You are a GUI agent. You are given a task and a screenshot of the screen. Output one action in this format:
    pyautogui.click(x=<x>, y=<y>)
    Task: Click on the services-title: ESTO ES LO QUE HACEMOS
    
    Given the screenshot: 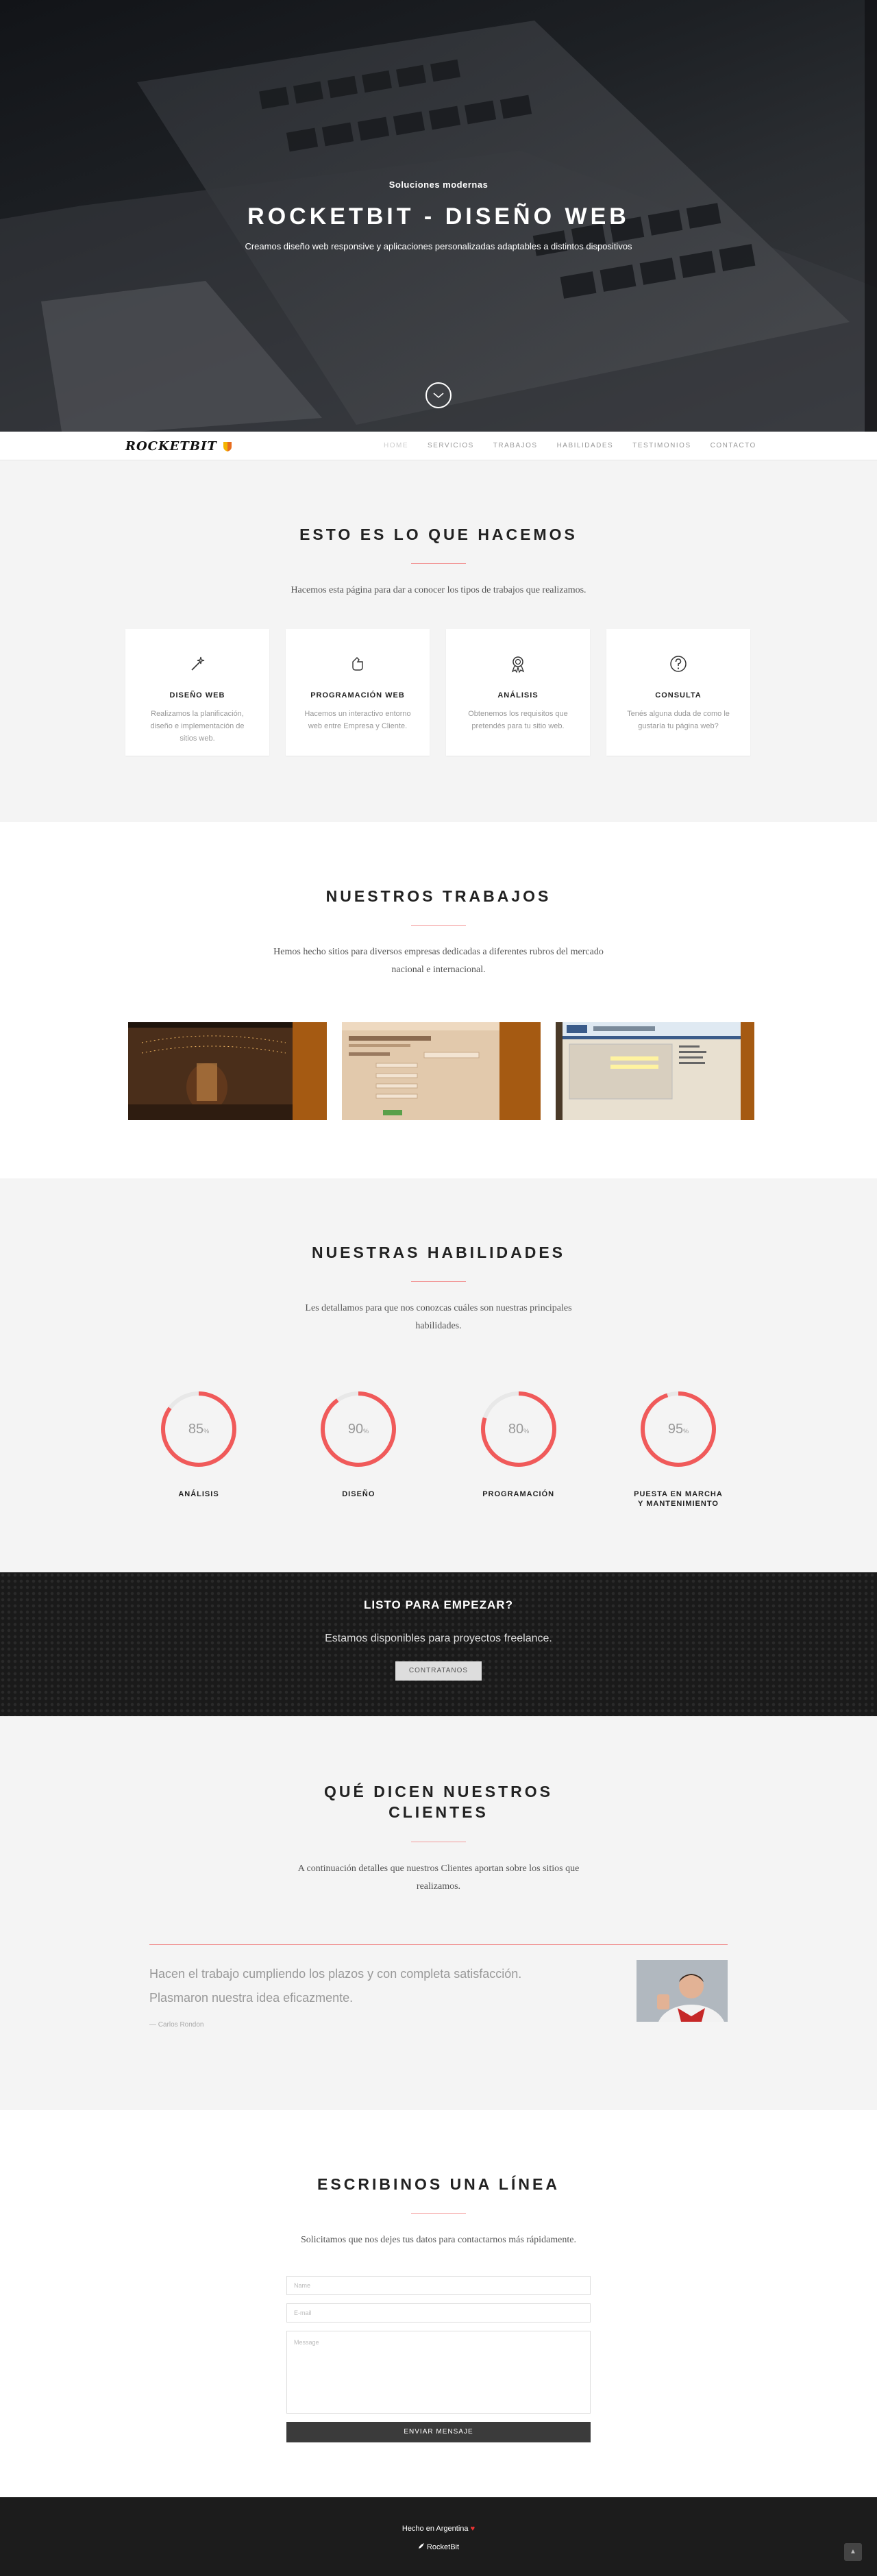 What is the action you would take?
    pyautogui.click(x=438, y=534)
    